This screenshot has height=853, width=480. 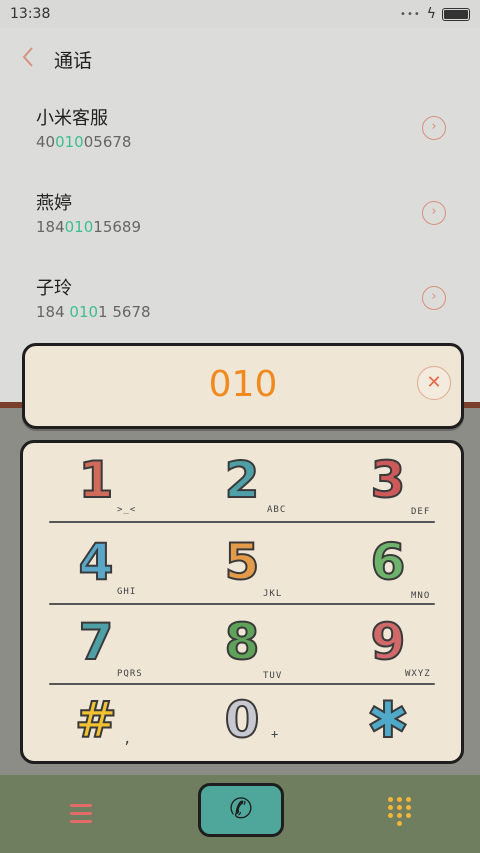 I want to click on key-digit: 2, so click(x=242, y=480).